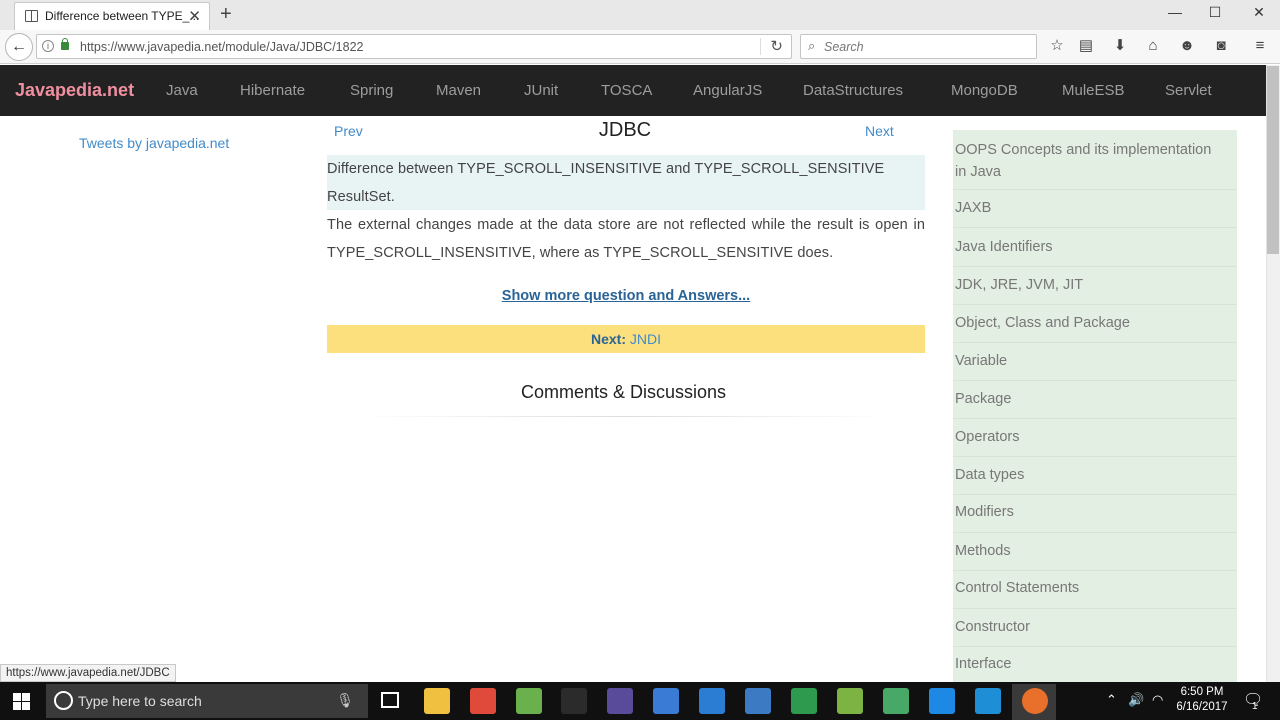 Image resolution: width=1280 pixels, height=720 pixels. What do you see at coordinates (345, 700) in the screenshot?
I see `microphone-icon: 🎙` at bounding box center [345, 700].